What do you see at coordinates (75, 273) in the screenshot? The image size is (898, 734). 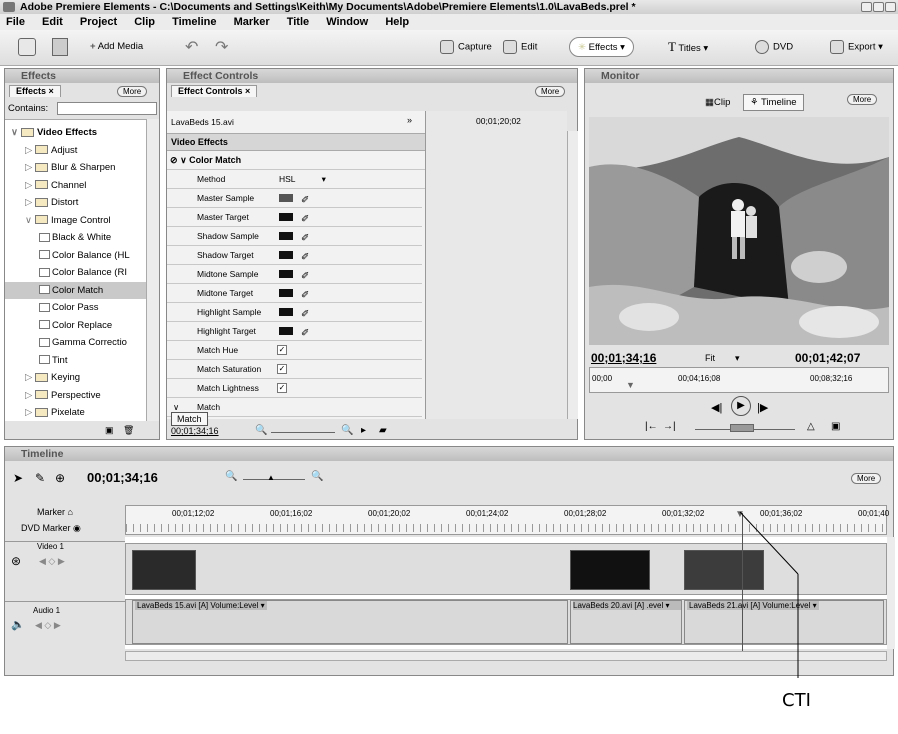 I see `effect-tree-item: Color Balance (RI` at bounding box center [75, 273].